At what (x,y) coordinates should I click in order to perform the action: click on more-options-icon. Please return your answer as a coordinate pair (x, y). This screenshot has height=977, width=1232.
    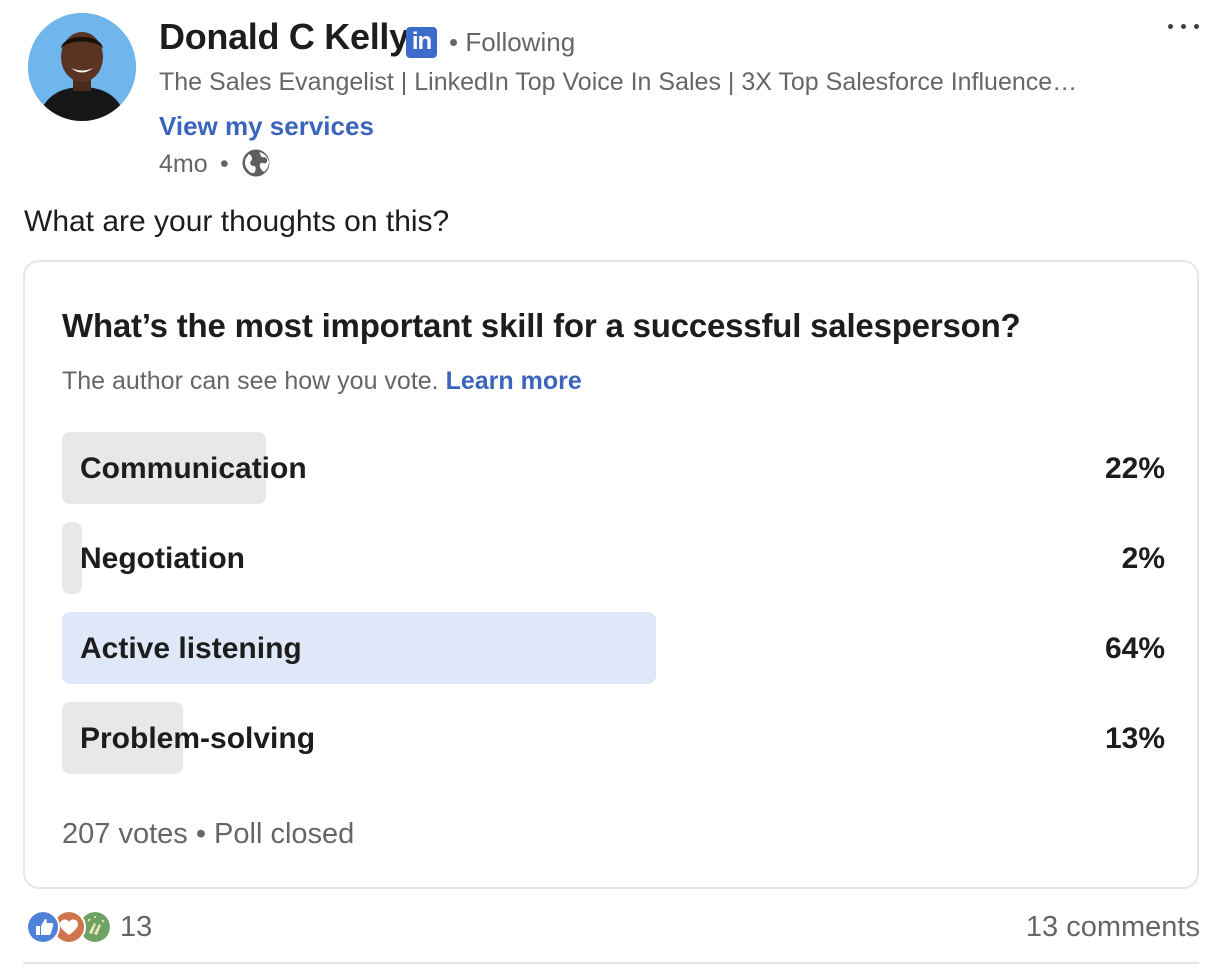
    Looking at the image, I should click on (1184, 25).